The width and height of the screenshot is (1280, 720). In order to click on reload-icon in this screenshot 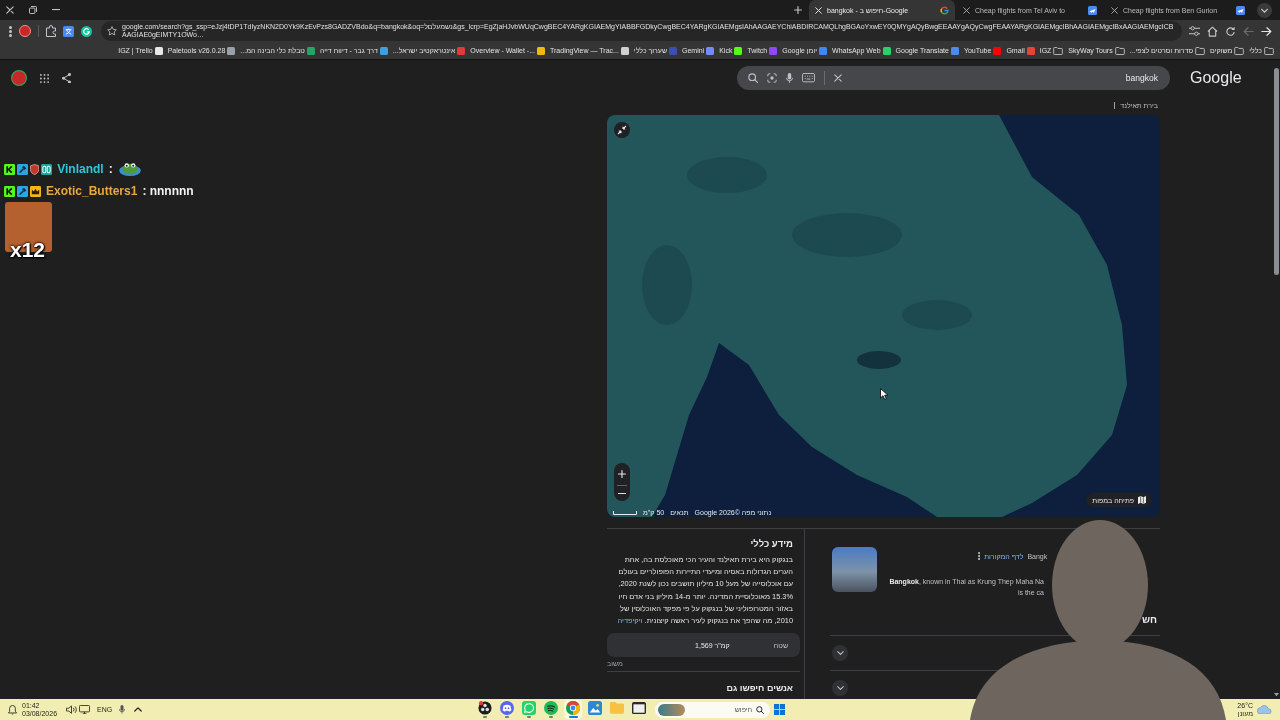, I will do `click(1230, 31)`.